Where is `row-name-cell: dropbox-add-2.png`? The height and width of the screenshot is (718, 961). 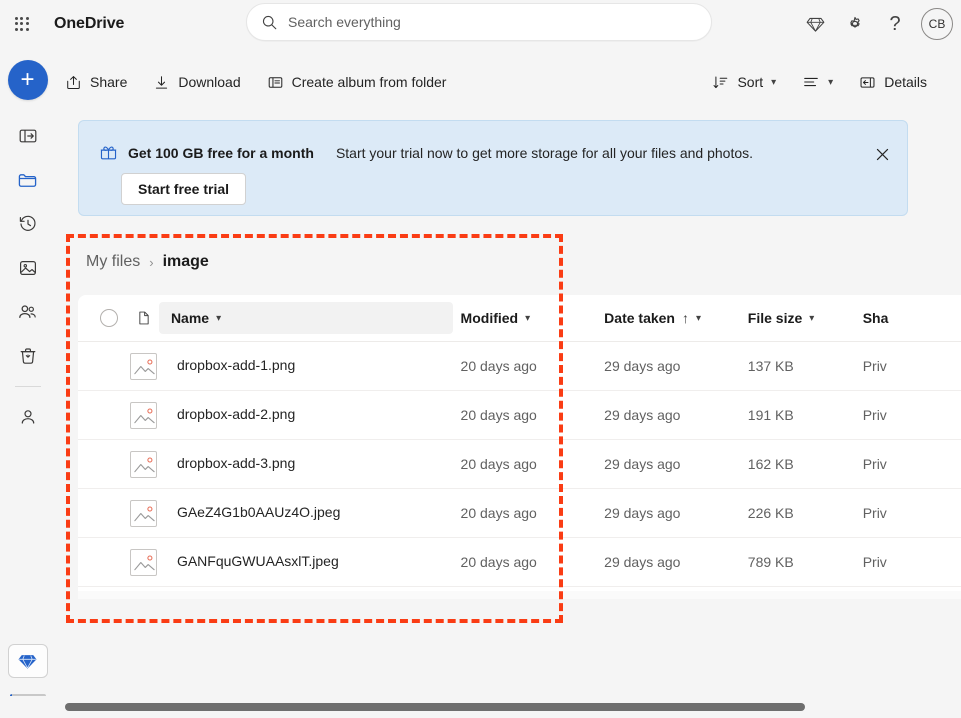 row-name-cell: dropbox-add-2.png is located at coordinates (310, 415).